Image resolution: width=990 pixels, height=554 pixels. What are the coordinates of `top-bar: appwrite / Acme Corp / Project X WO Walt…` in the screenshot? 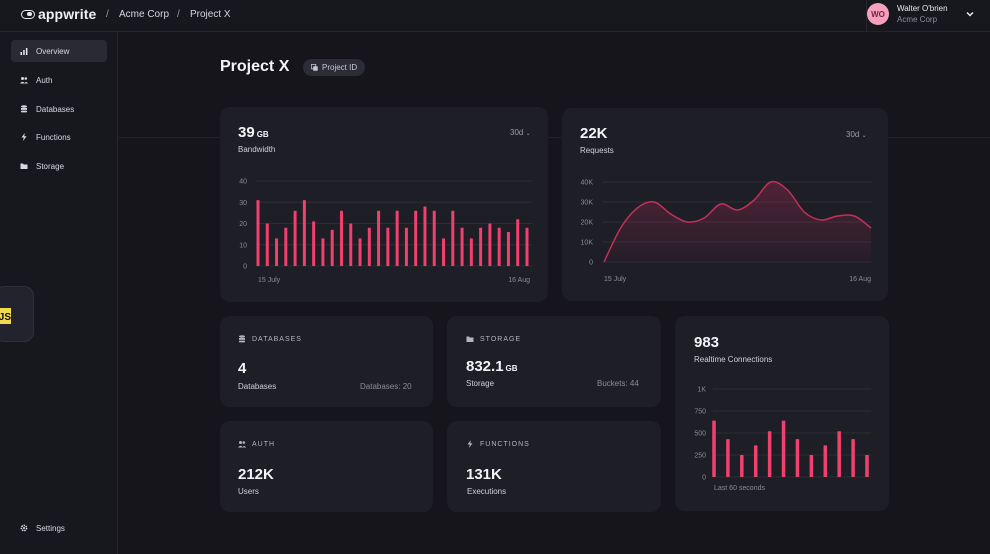 It's located at (495, 16).